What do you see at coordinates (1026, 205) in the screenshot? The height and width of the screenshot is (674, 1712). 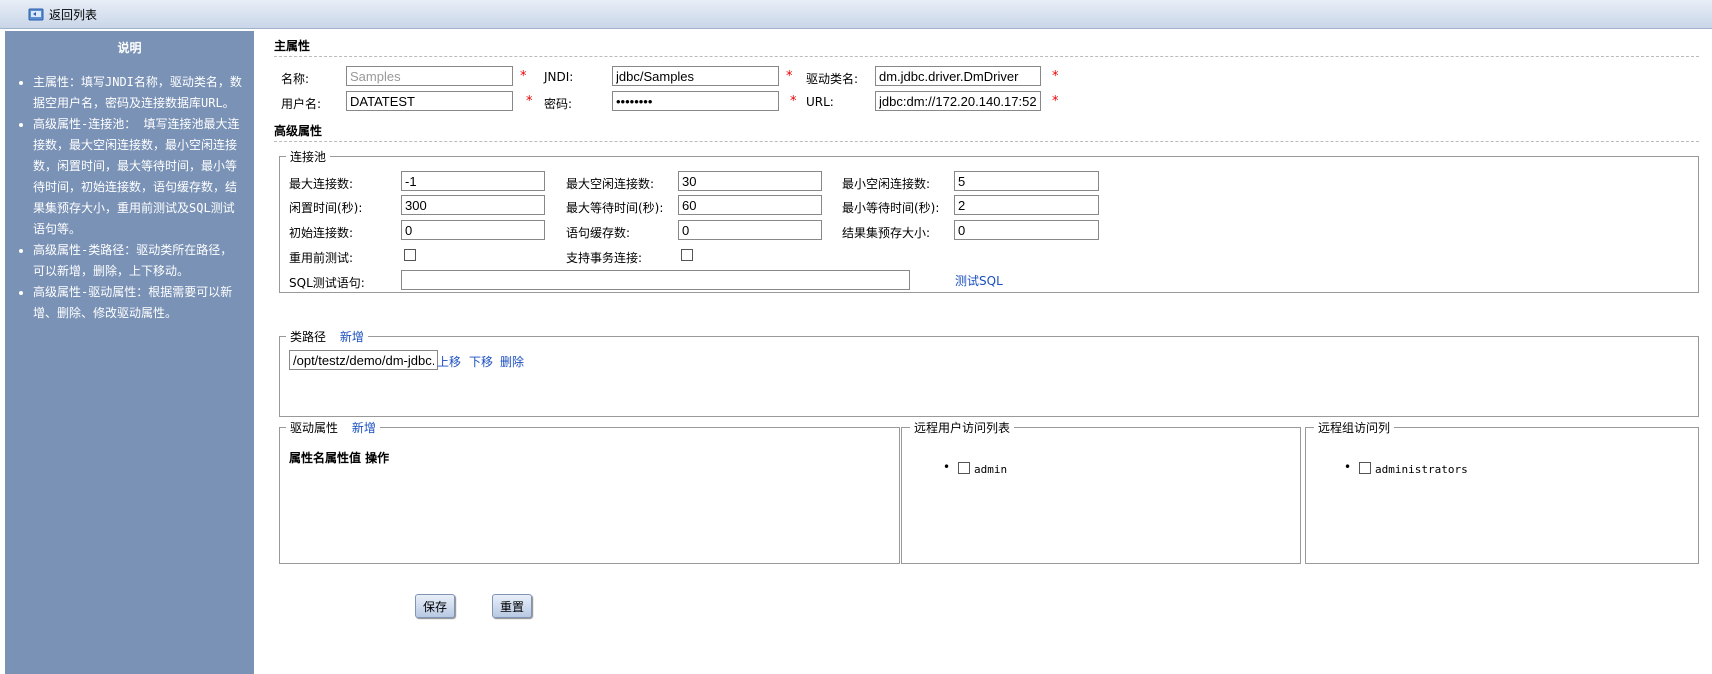 I see `min-wait-input` at bounding box center [1026, 205].